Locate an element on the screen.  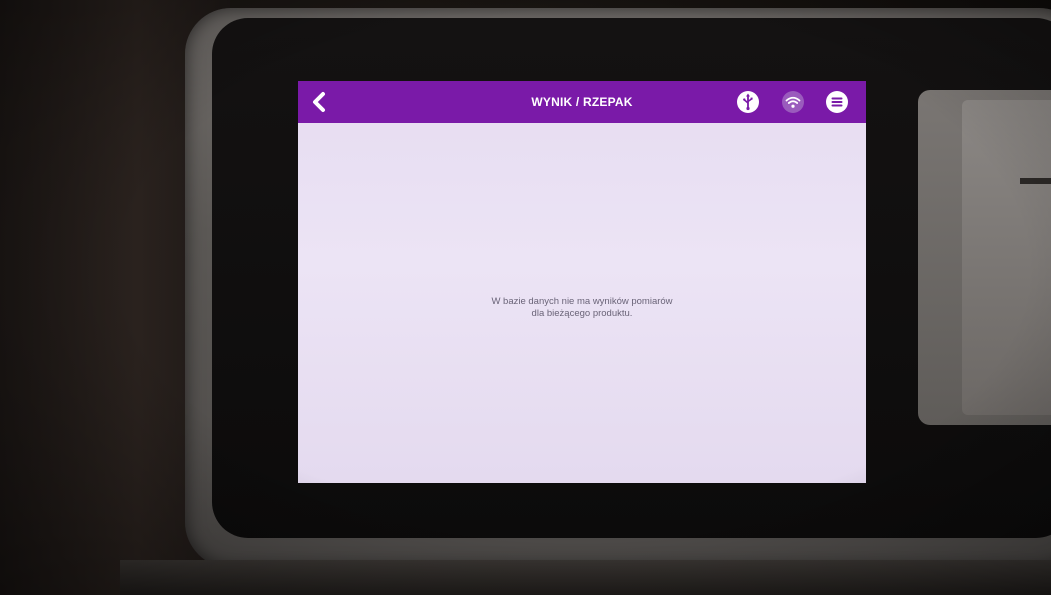
side-slot is located at coordinates (1035, 181).